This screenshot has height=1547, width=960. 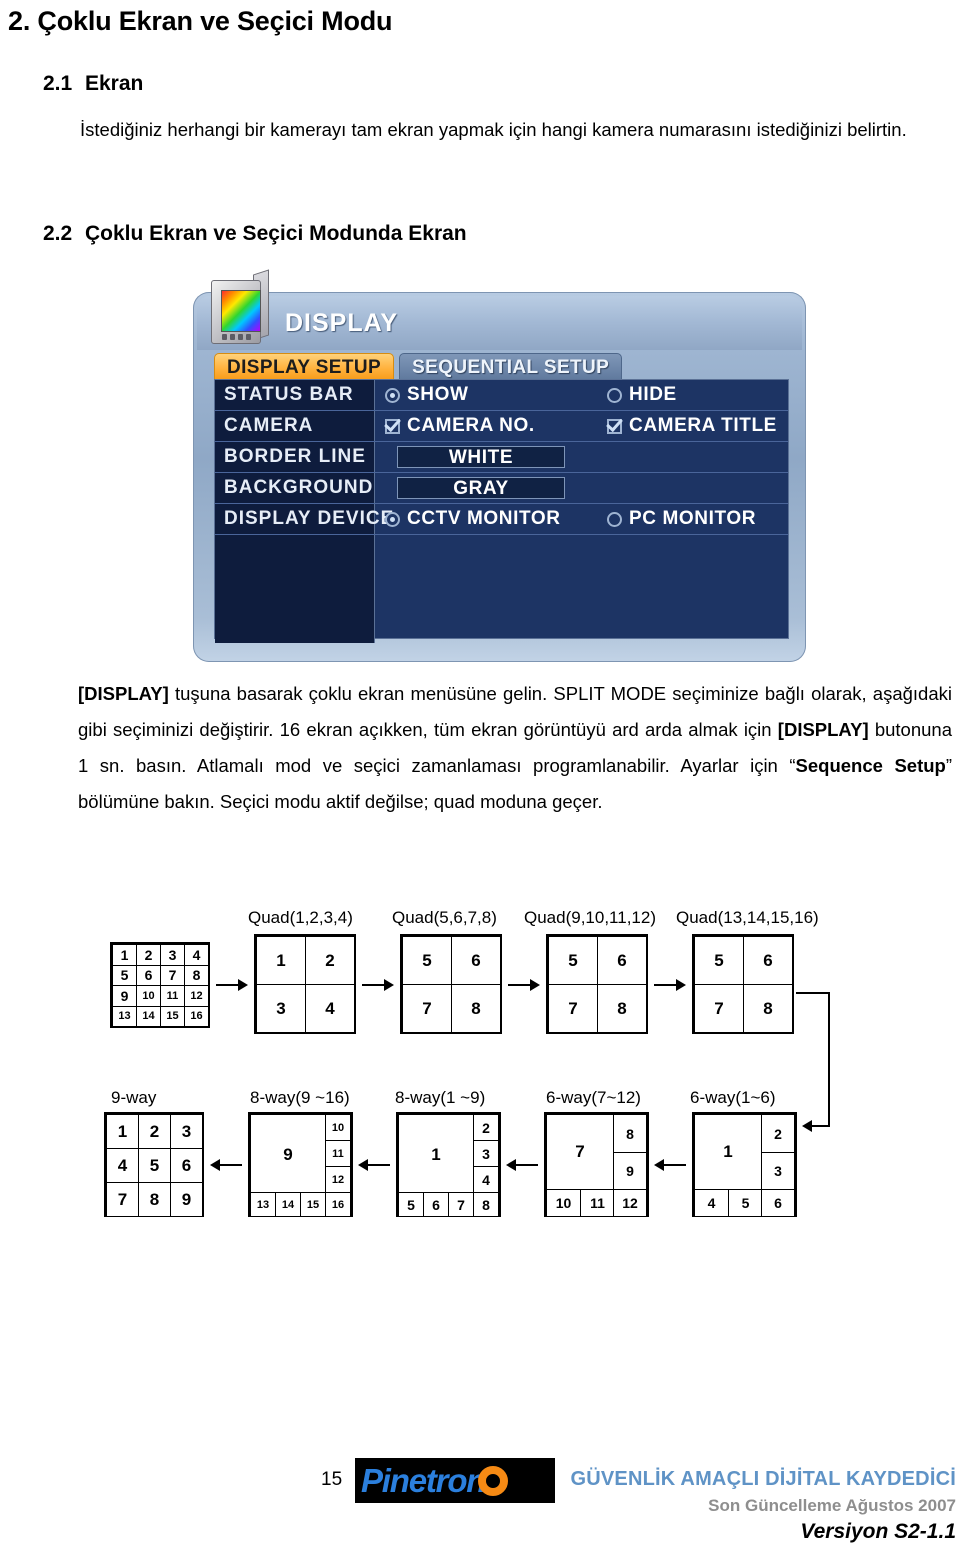 I want to click on cell-16way-10: 10, so click(x=148, y=996).